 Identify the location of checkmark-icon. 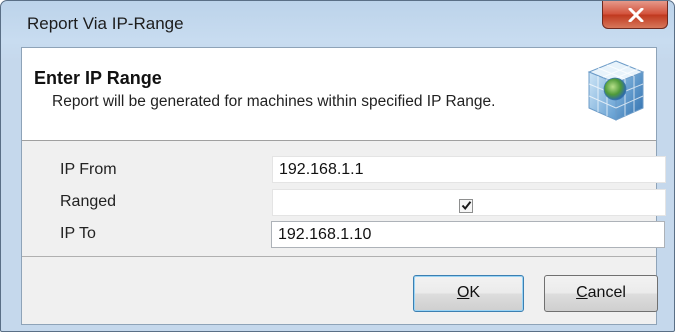
(466, 206).